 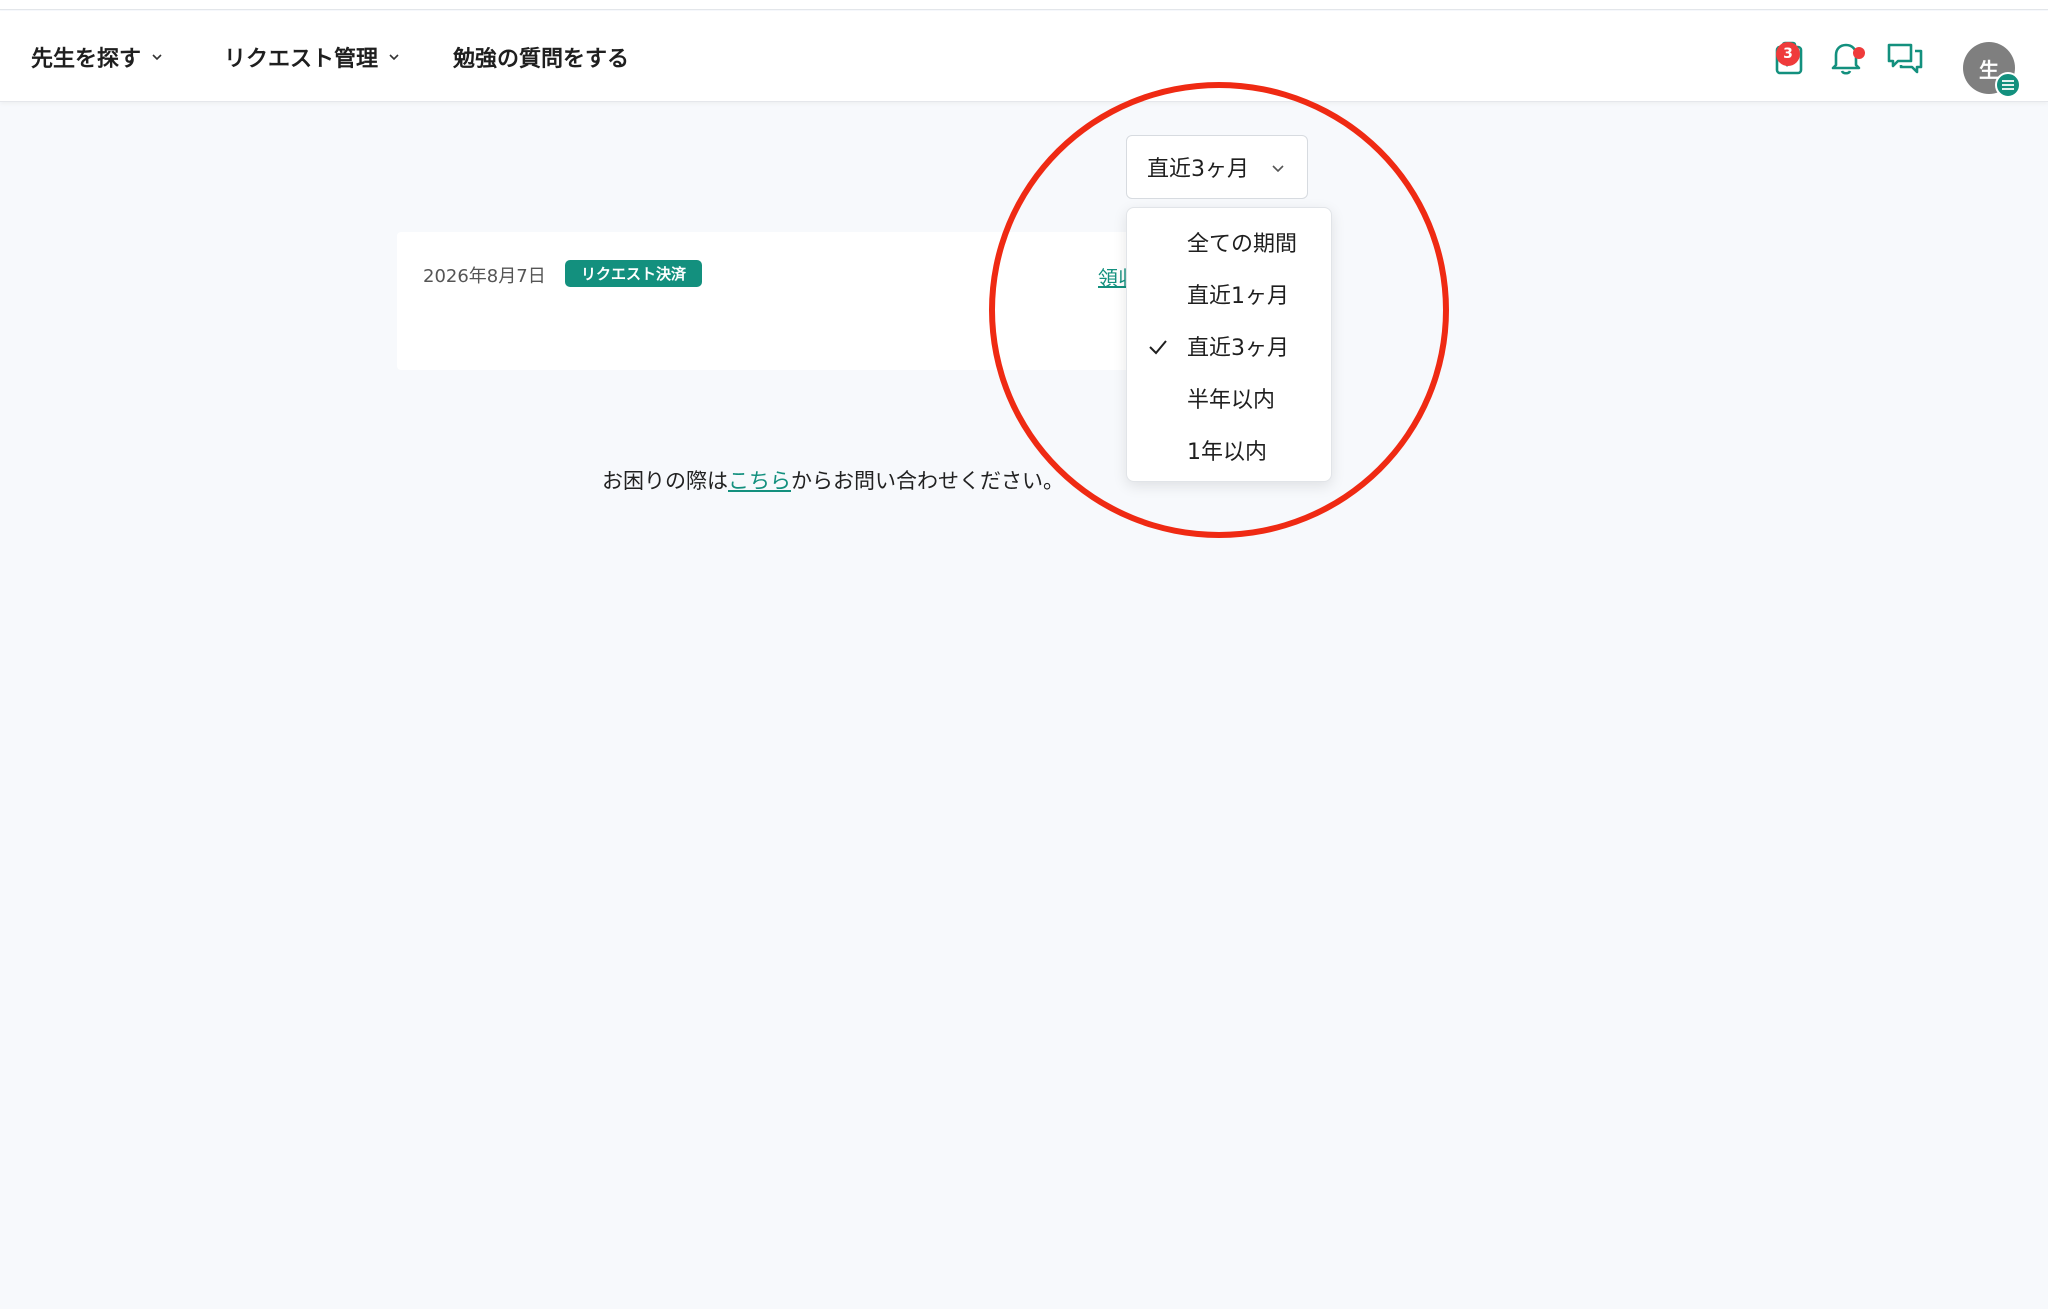 I want to click on nav-label: 勉強の質問をする, so click(x=541, y=59).